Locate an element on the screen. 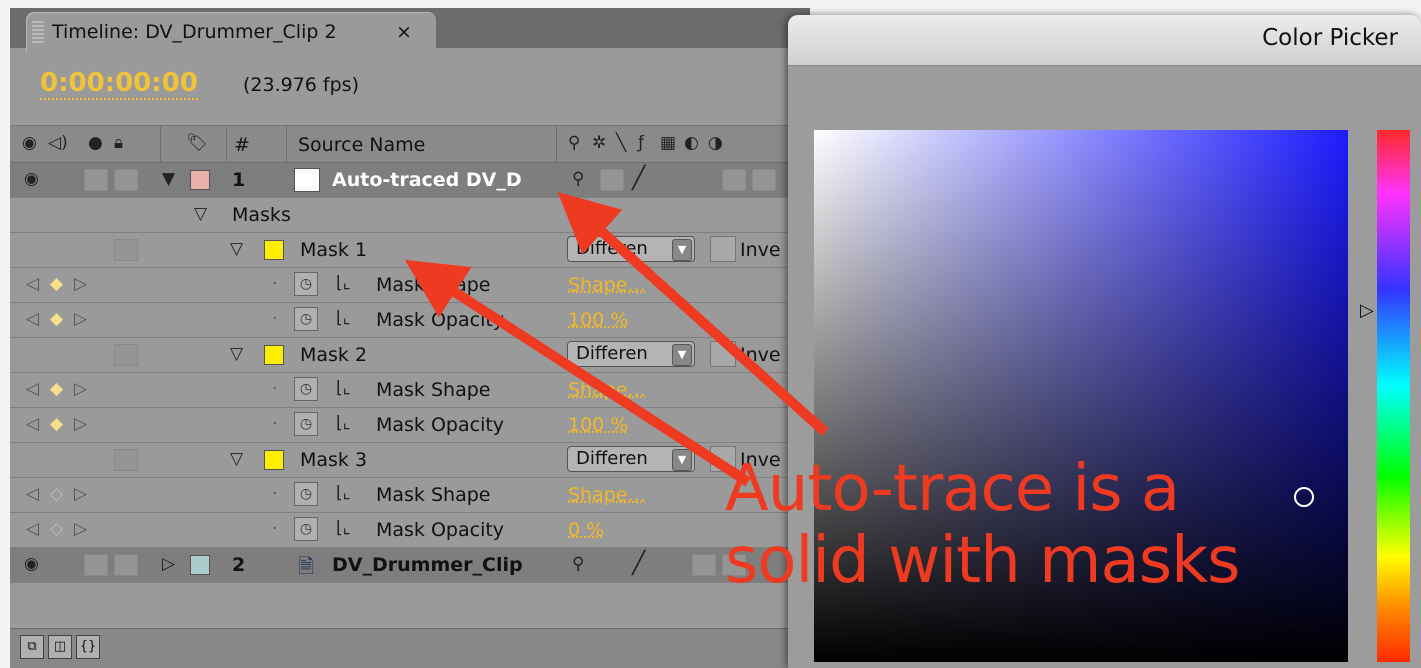 The height and width of the screenshot is (668, 1421). annotation-line-1: Auto-trace is a is located at coordinates (952, 489).